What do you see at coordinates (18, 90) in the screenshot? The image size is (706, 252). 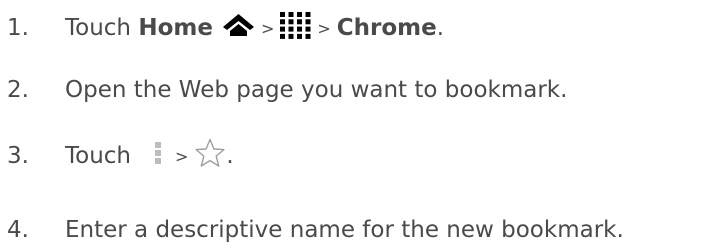 I see `step-number: 2.` at bounding box center [18, 90].